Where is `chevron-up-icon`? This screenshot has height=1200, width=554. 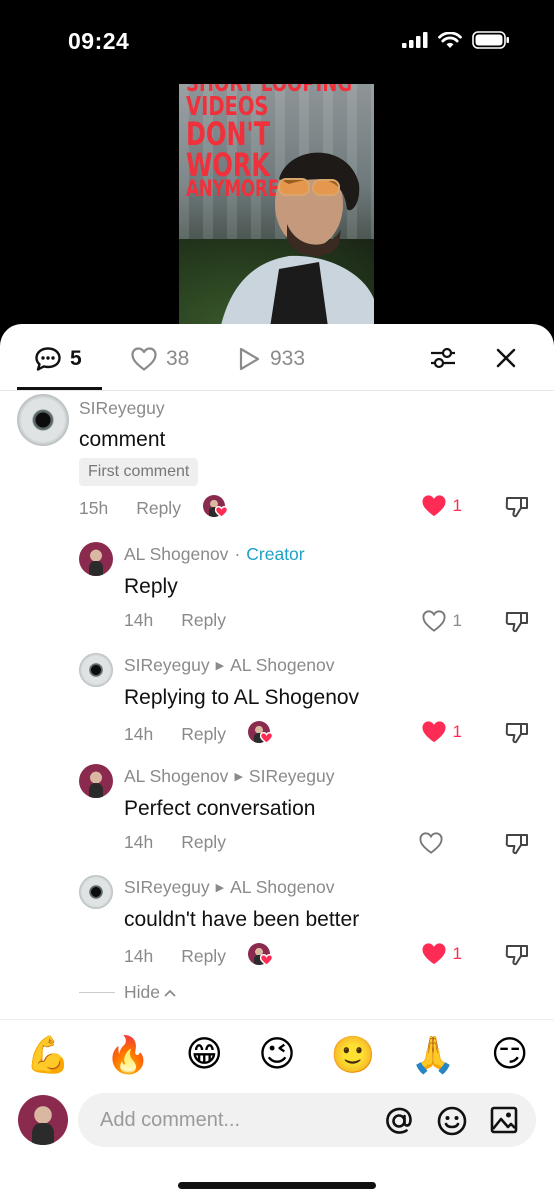 chevron-up-icon is located at coordinates (170, 993).